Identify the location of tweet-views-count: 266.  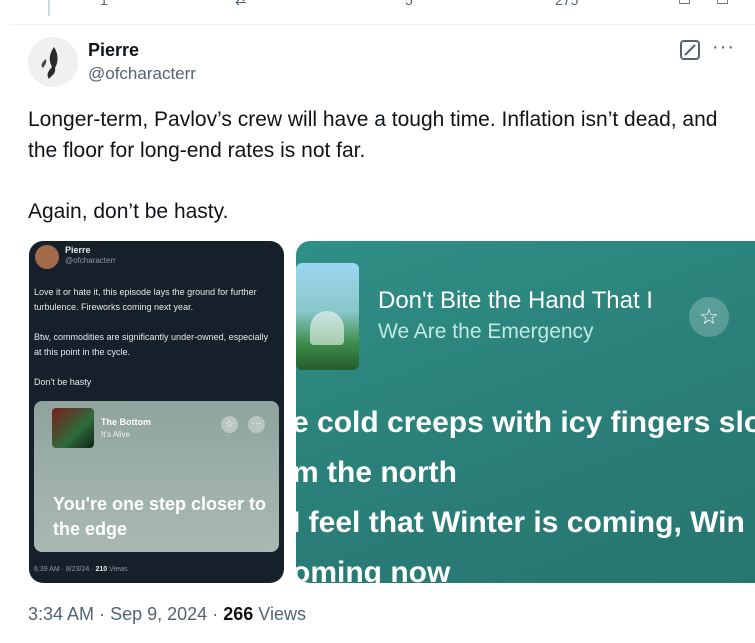
(238, 614).